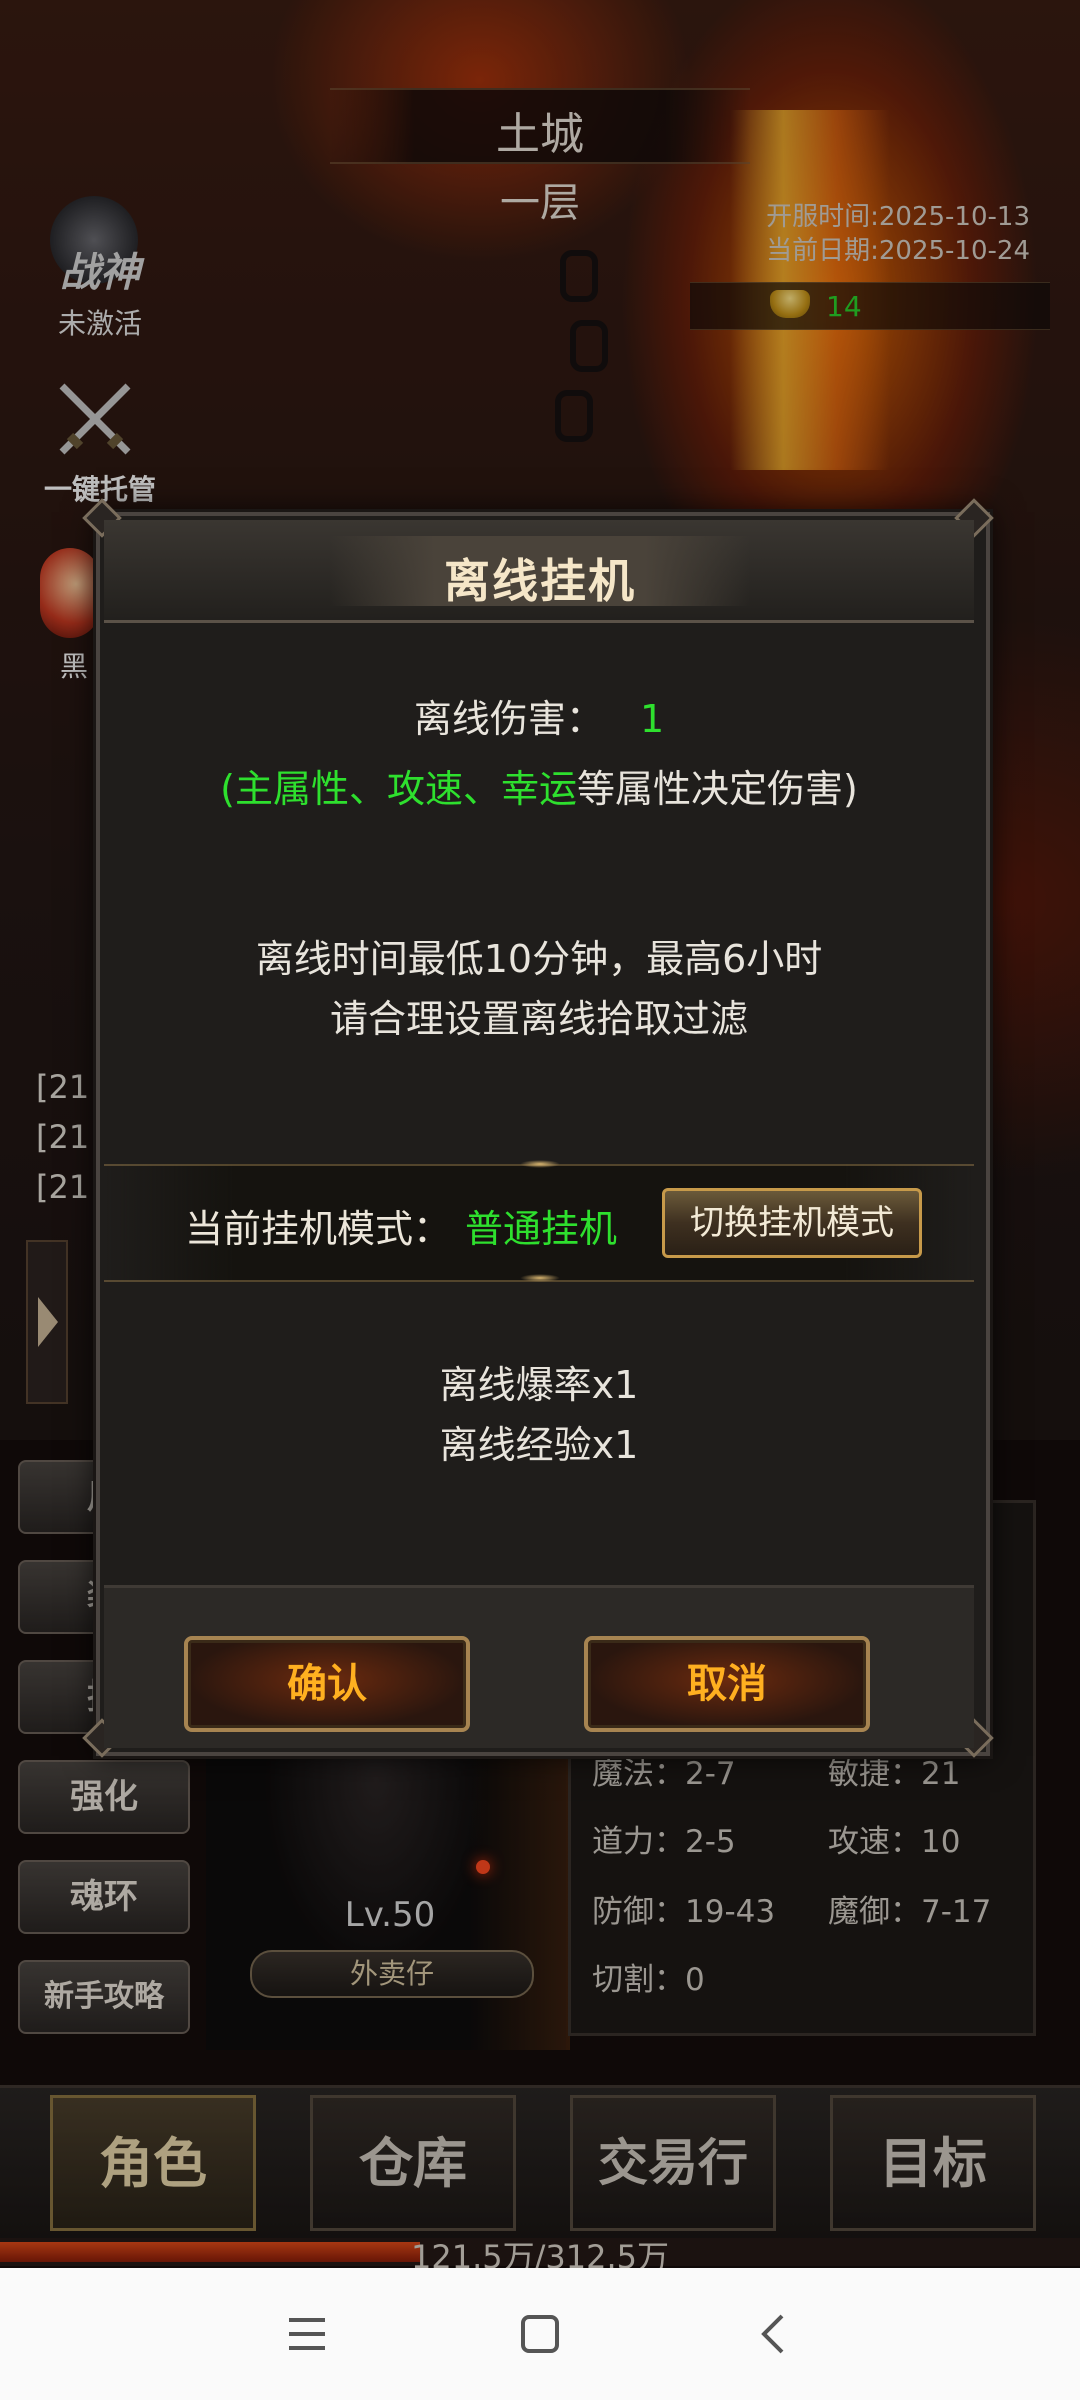 The width and height of the screenshot is (1080, 2400). What do you see at coordinates (652, 719) in the screenshot?
I see `offline-damage-value: 1` at bounding box center [652, 719].